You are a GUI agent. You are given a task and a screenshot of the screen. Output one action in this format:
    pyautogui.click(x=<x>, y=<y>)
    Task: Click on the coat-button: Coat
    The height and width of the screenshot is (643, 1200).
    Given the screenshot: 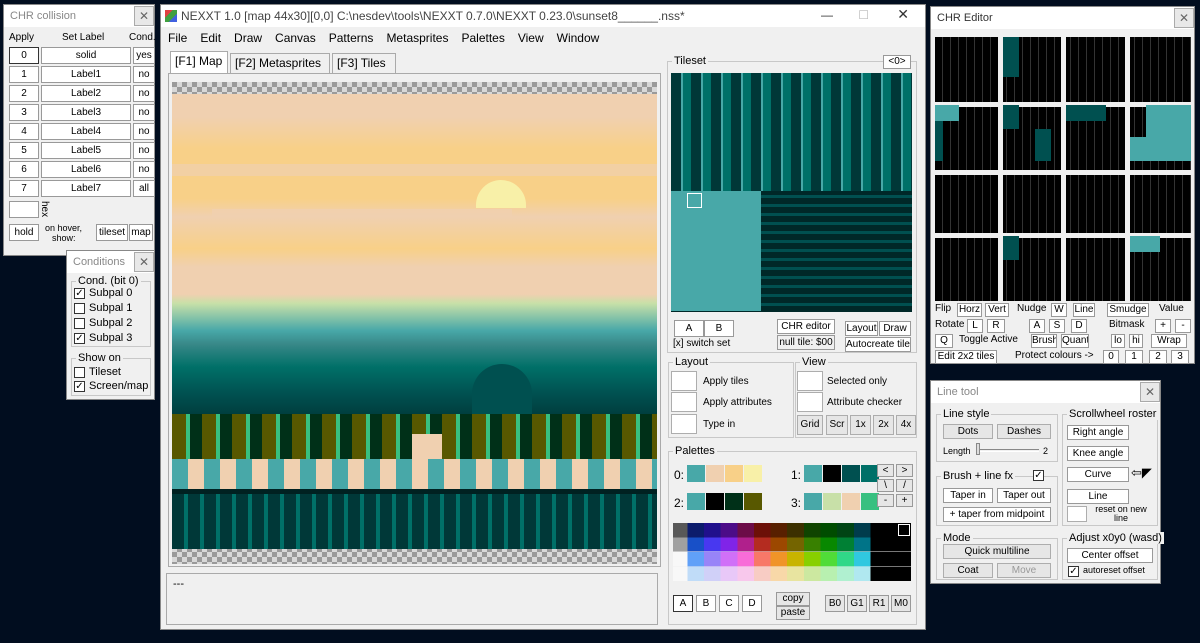 What is the action you would take?
    pyautogui.click(x=968, y=570)
    